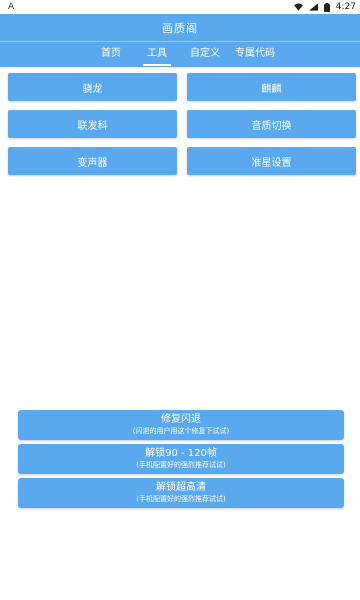  Describe the element at coordinates (180, 7) in the screenshot. I see `status-bar: A 4:27` at that location.